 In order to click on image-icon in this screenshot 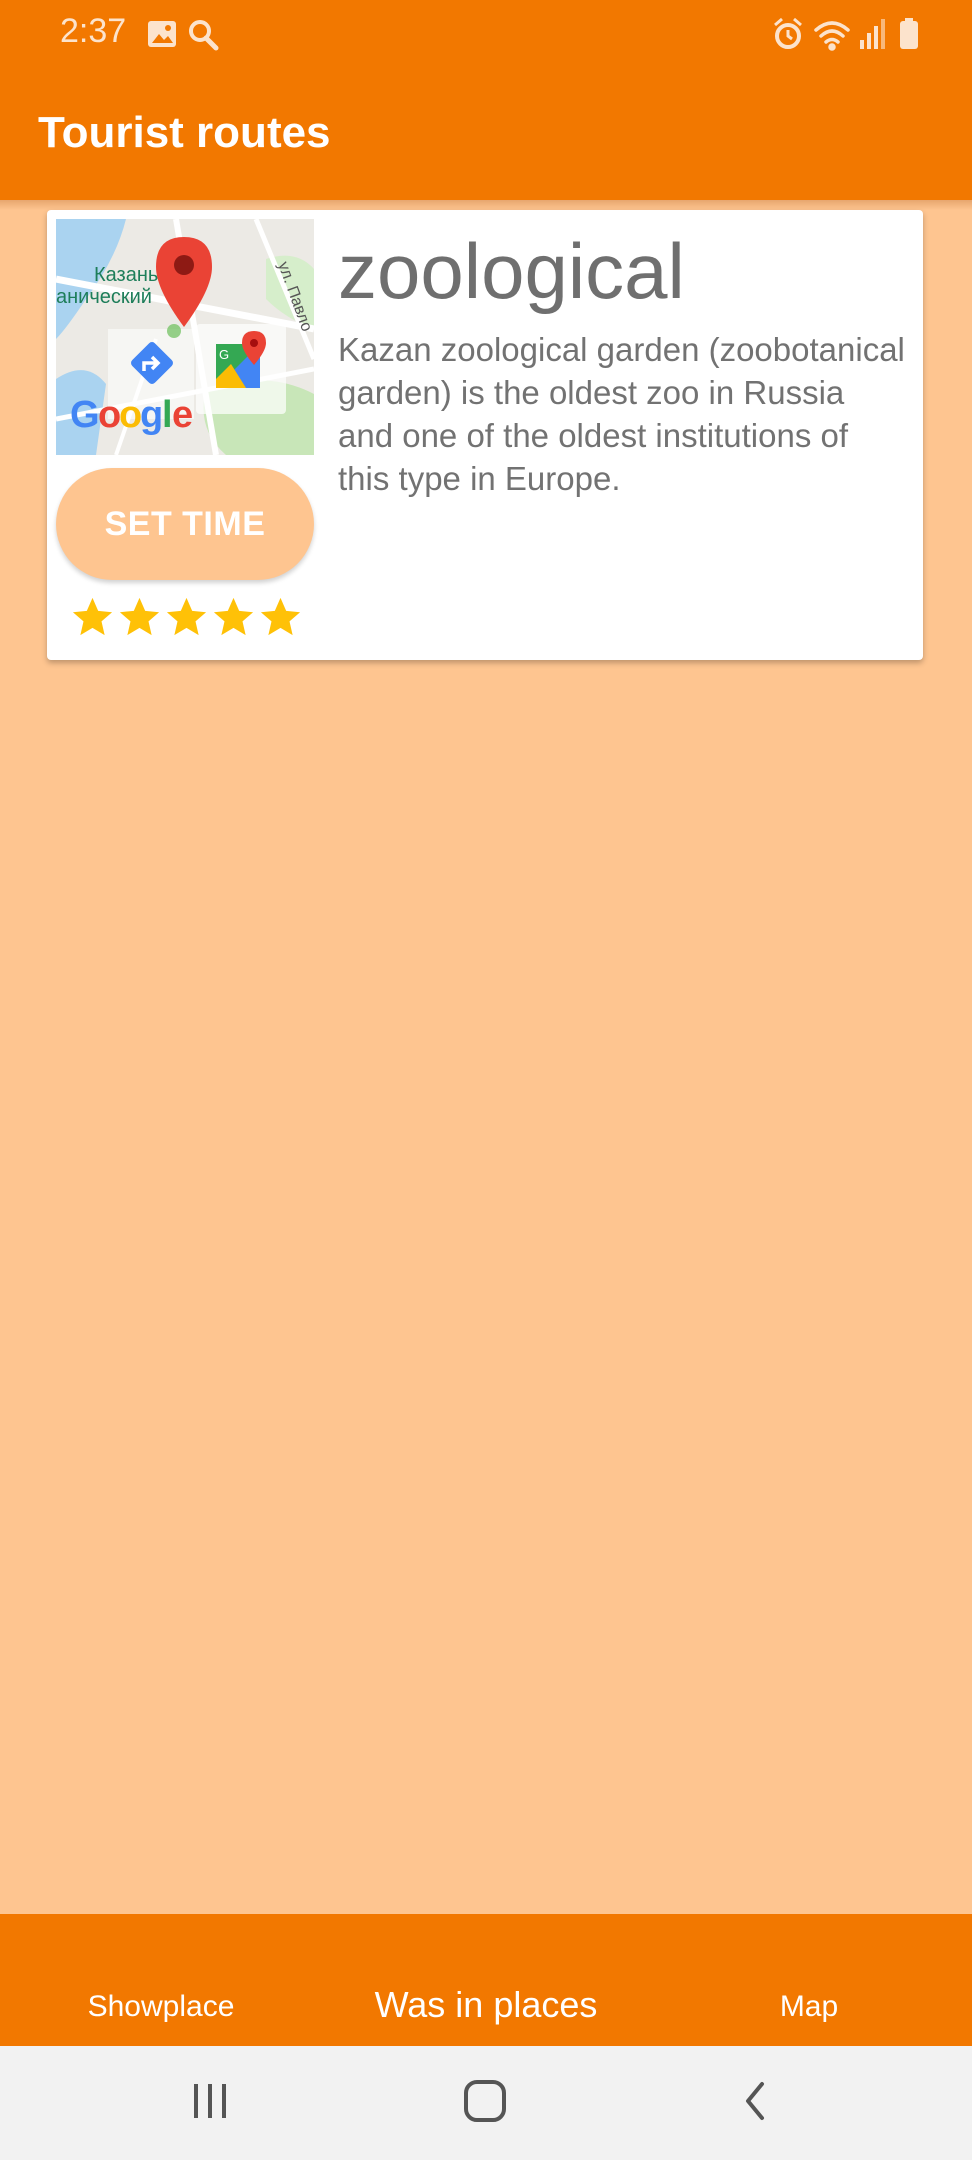, I will do `click(162, 34)`.